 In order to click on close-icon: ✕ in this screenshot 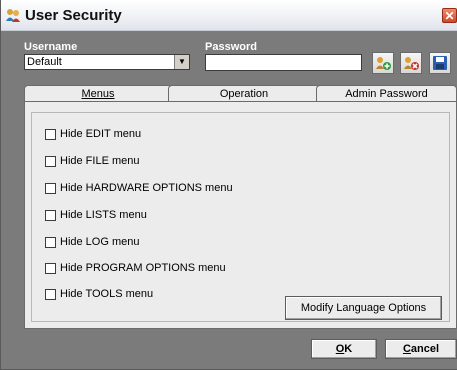, I will do `click(449, 16)`.